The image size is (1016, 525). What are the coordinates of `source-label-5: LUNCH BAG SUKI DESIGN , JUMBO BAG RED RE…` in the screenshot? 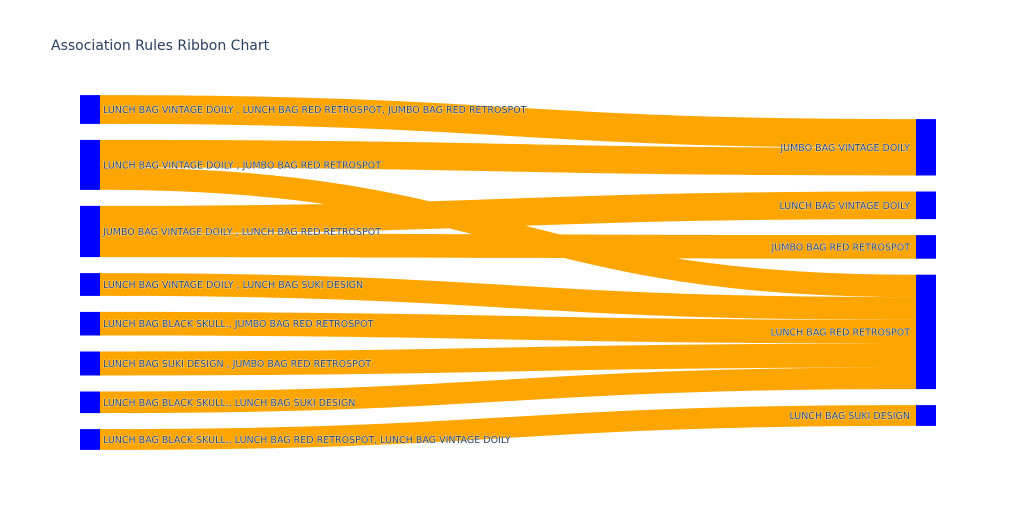 It's located at (237, 364).